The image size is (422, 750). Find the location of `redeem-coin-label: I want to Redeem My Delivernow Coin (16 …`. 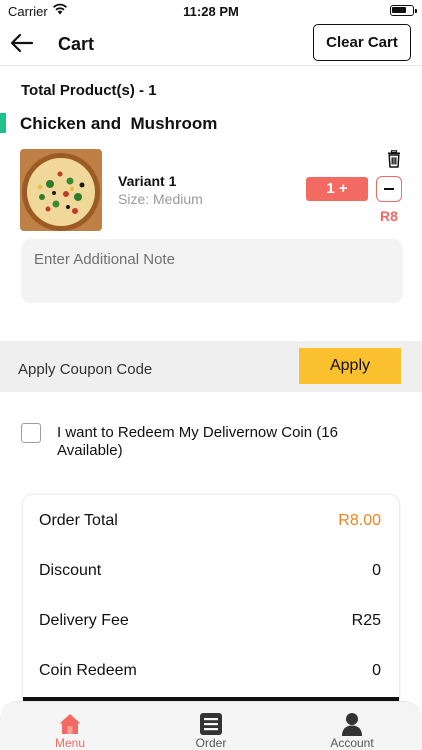

redeem-coin-label: I want to Redeem My Delivernow Coin (16 … is located at coordinates (197, 441).